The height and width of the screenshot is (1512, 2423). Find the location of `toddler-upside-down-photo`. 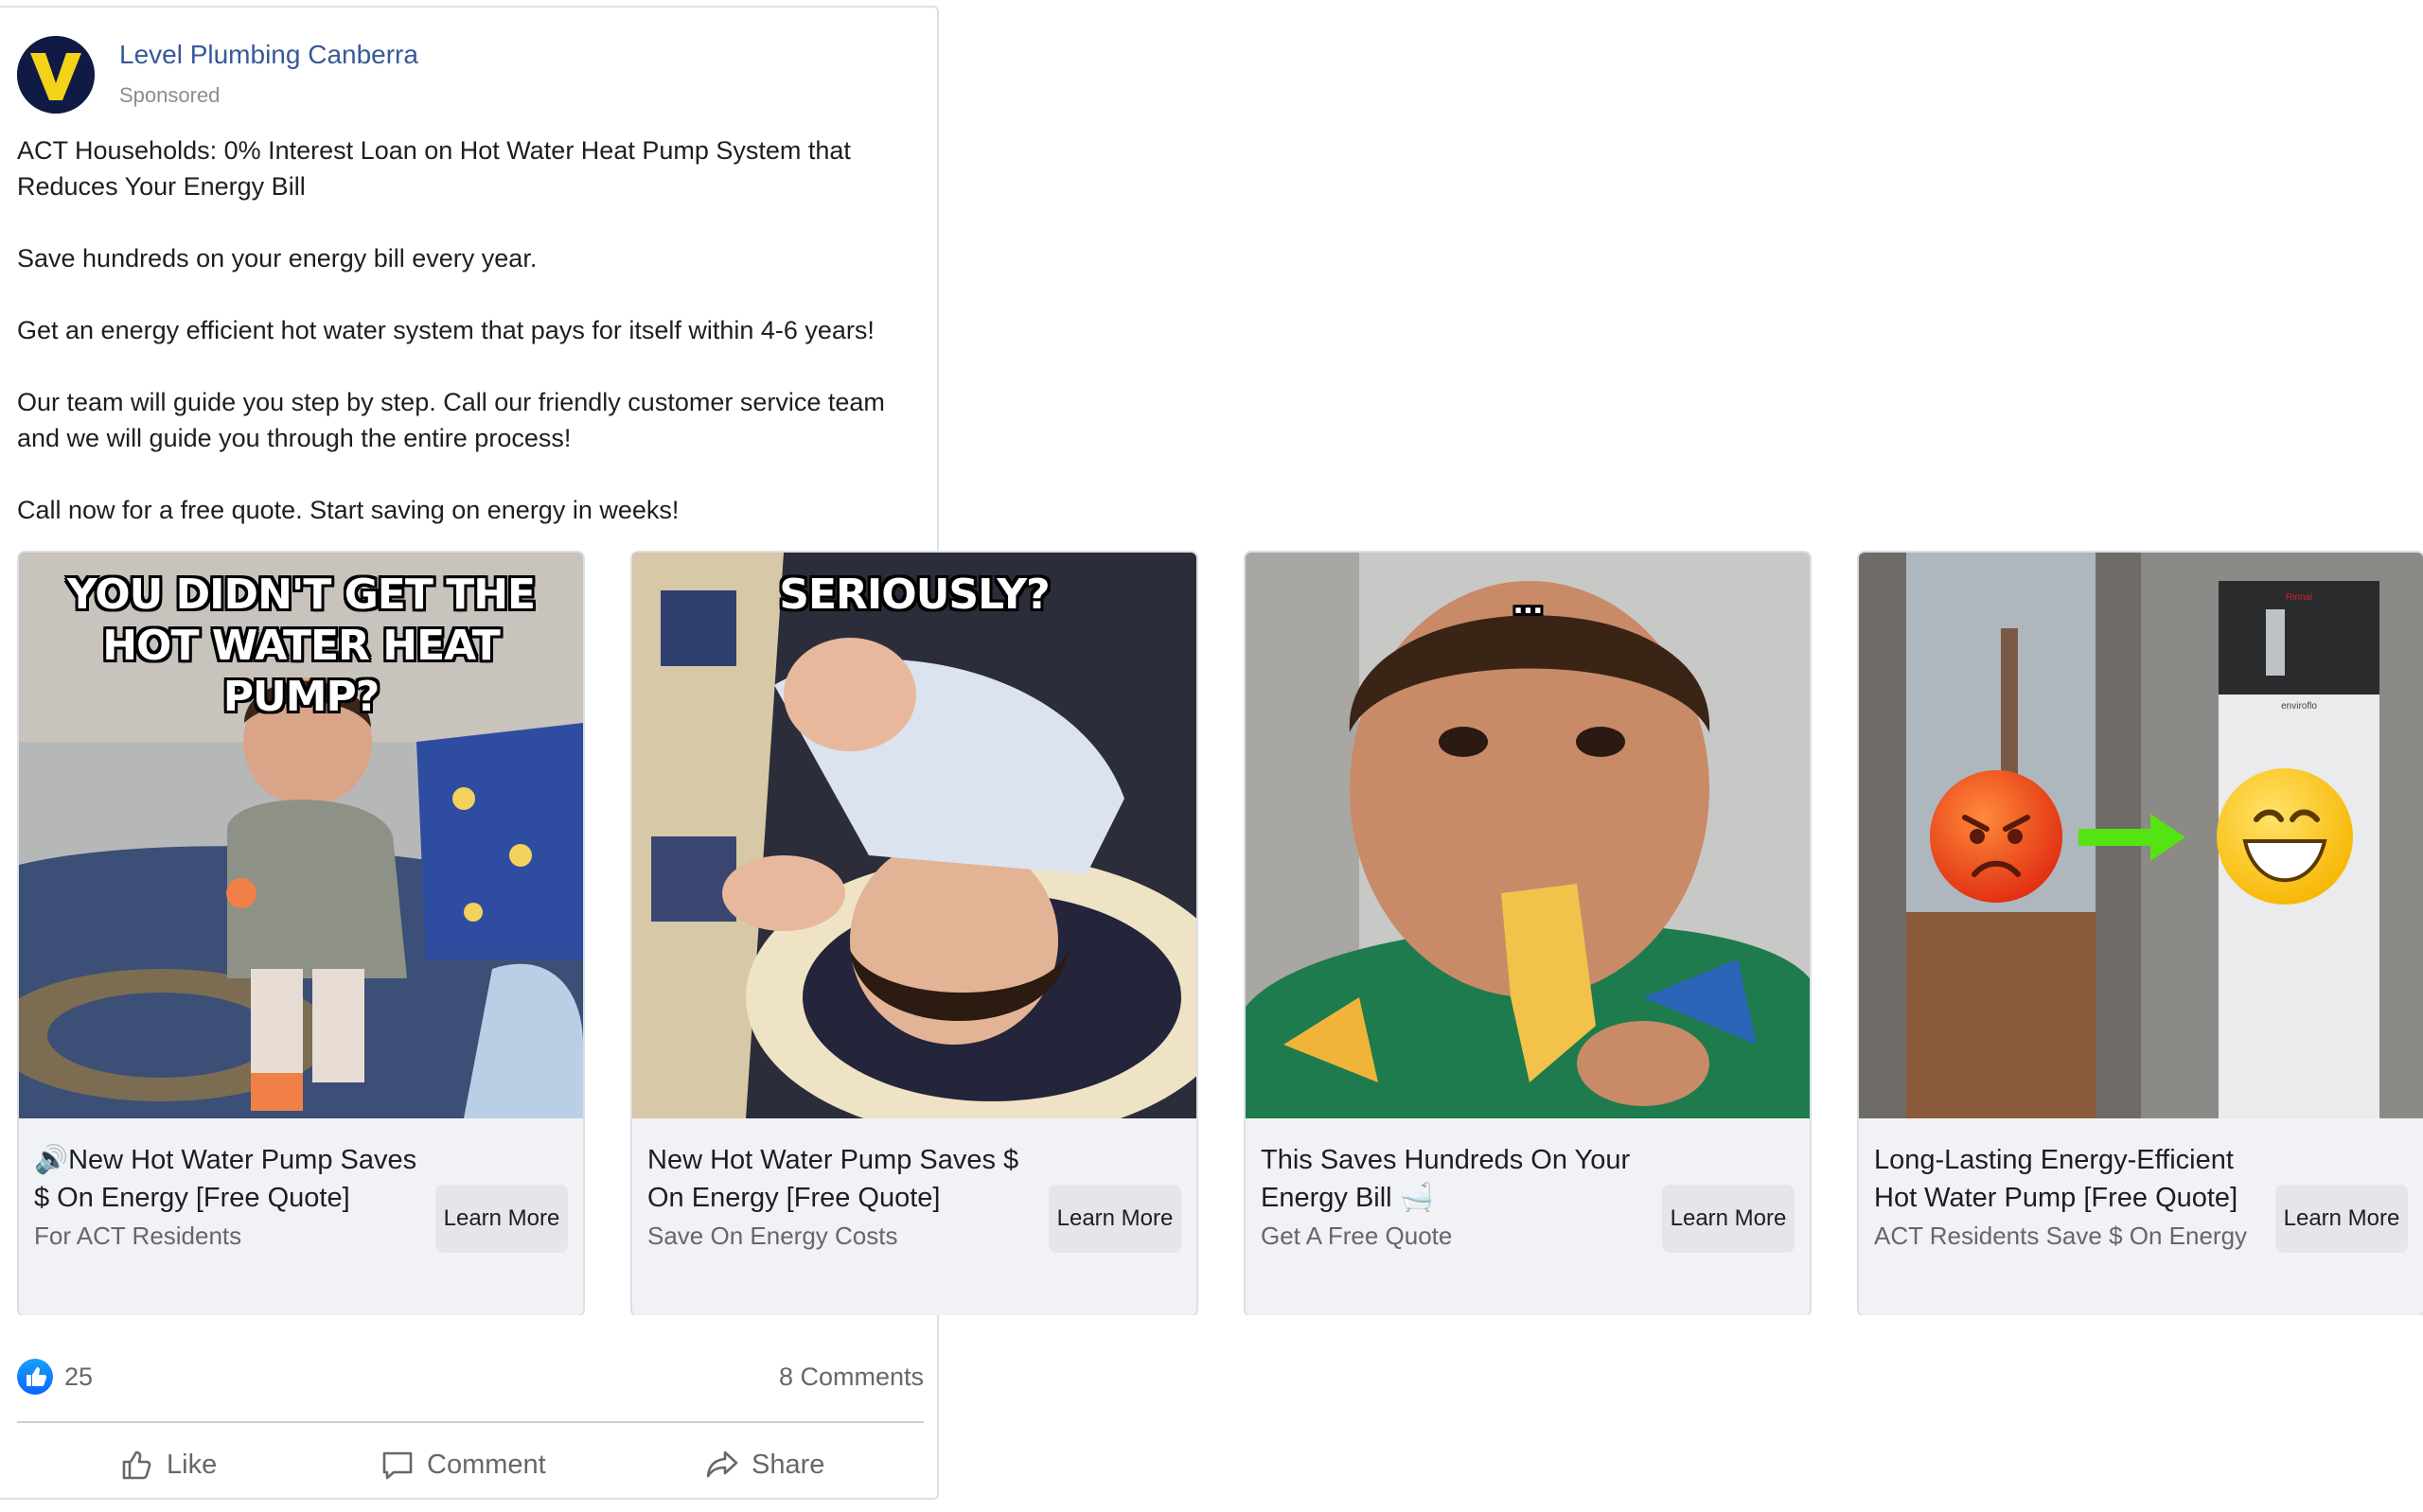

toddler-upside-down-photo is located at coordinates (914, 835).